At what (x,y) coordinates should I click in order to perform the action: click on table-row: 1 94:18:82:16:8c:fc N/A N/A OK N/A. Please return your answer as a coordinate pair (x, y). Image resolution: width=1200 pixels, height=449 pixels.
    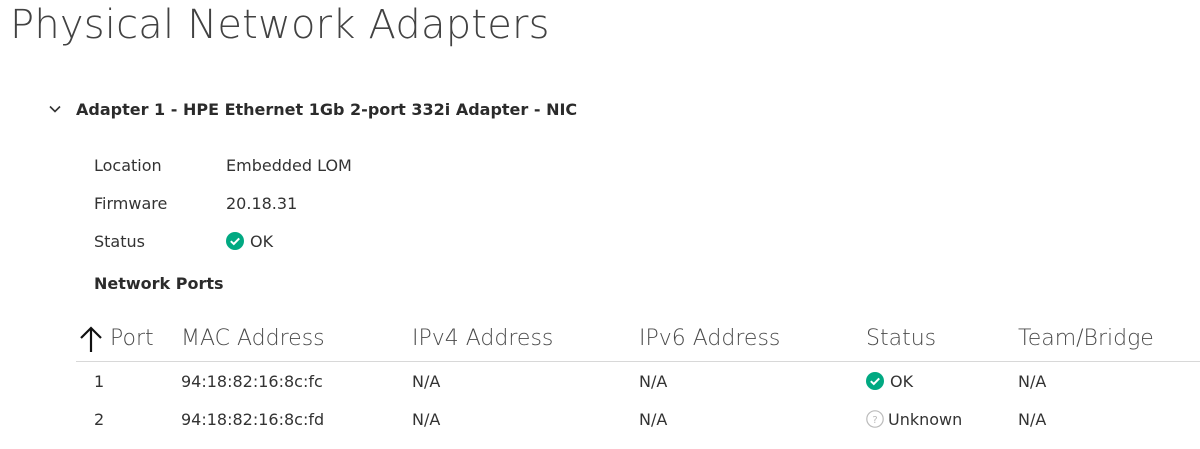
    Looking at the image, I should click on (638, 381).